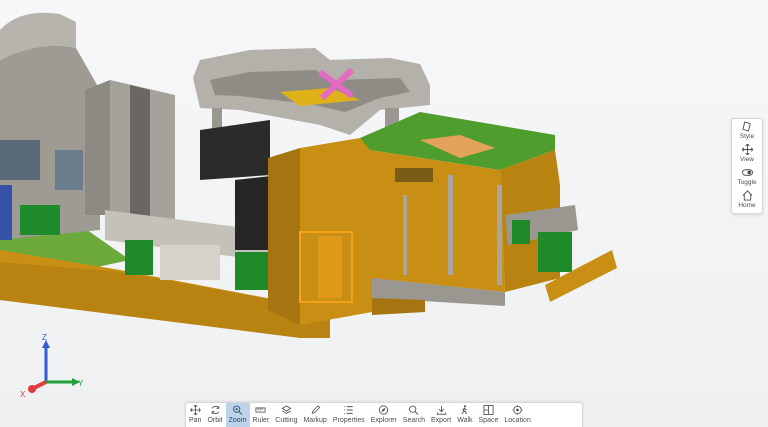  Describe the element at coordinates (747, 149) in the screenshot. I see `view-icon` at that location.